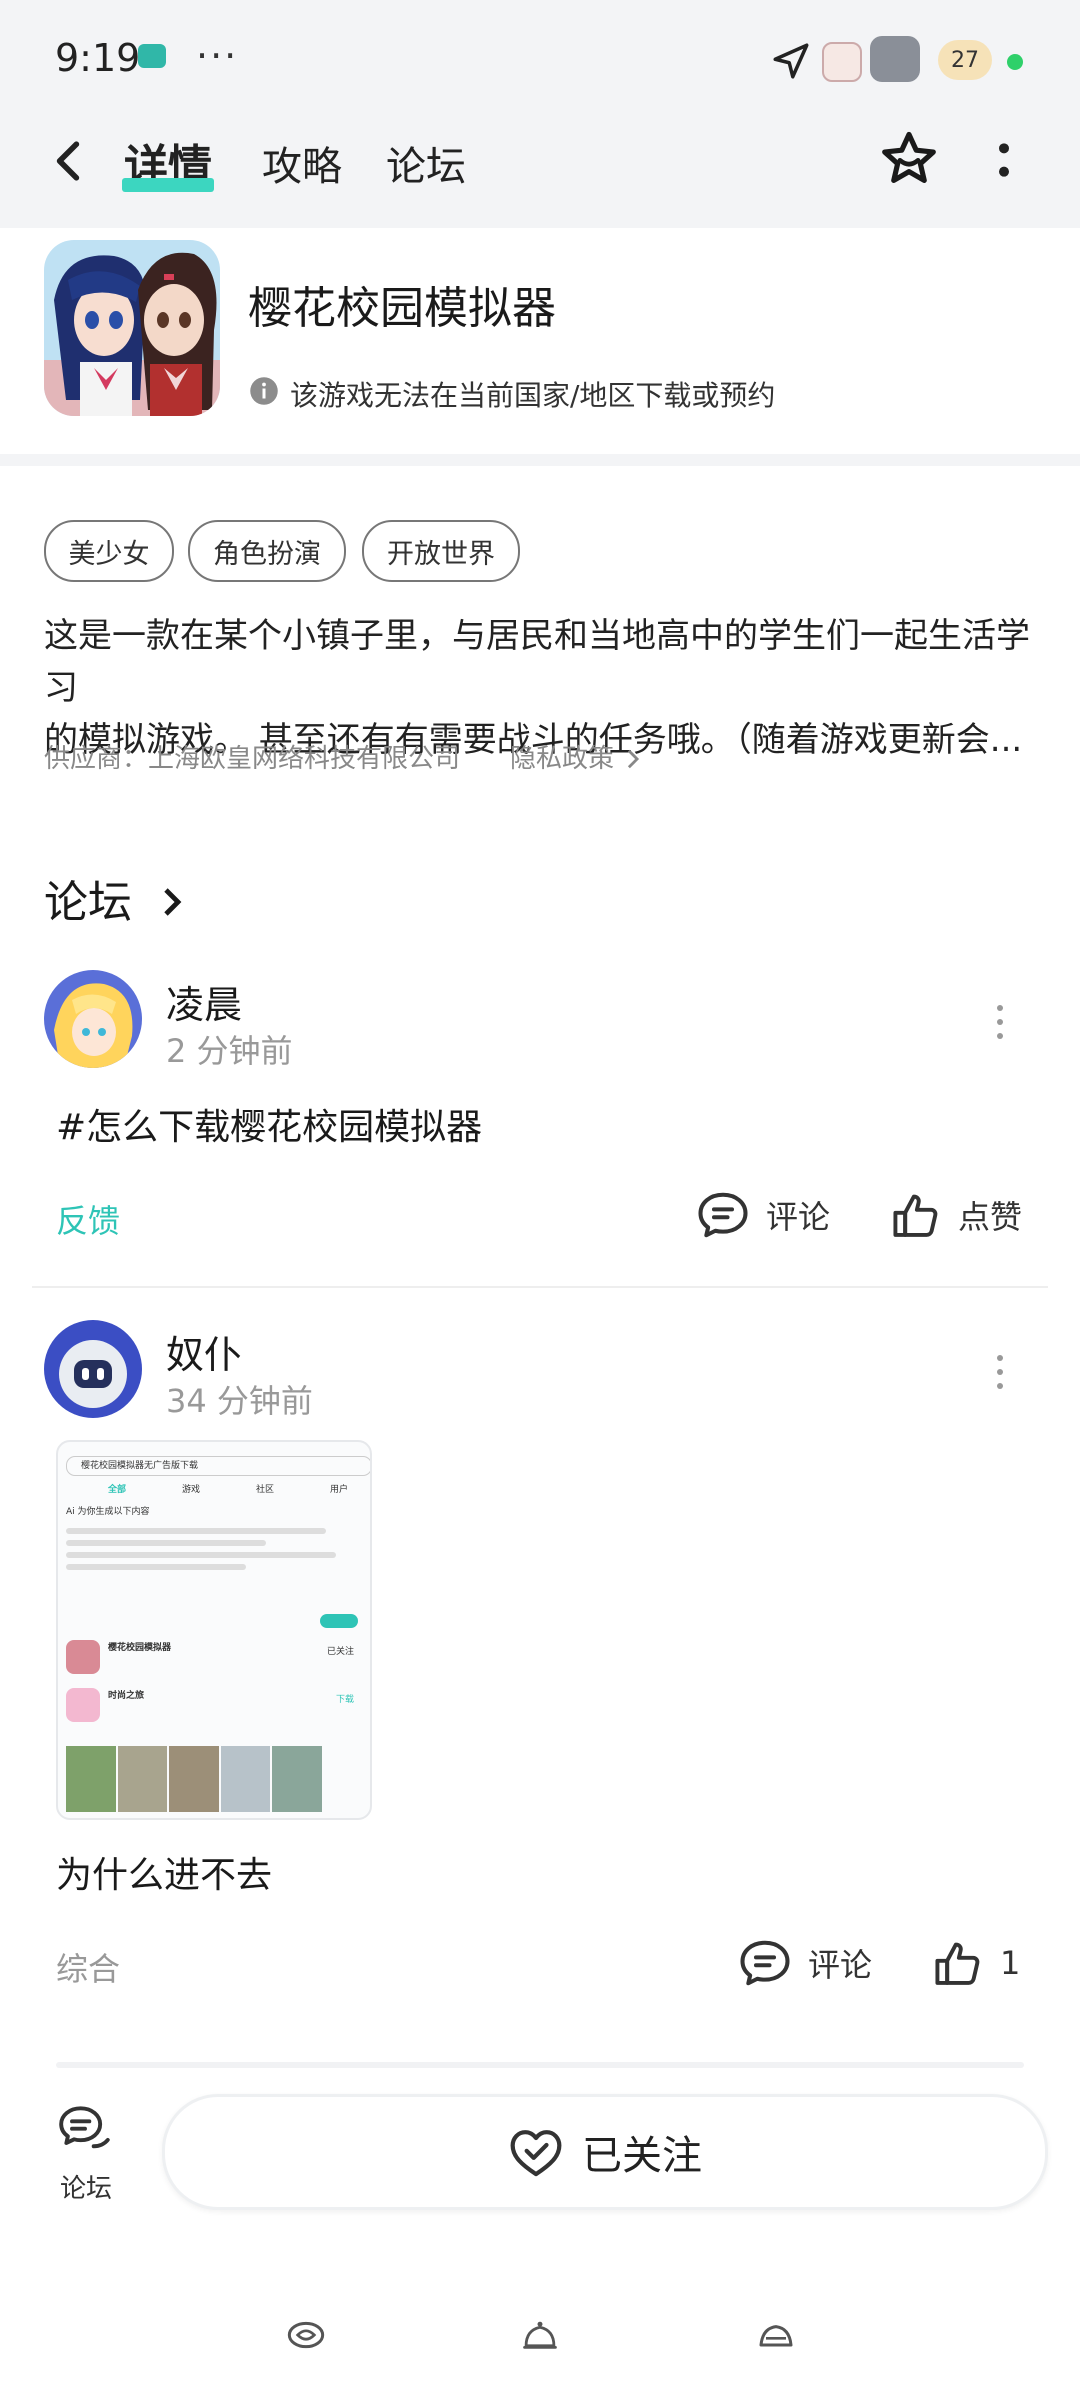 The image size is (1080, 2400). What do you see at coordinates (264, 391) in the screenshot?
I see `info-icon` at bounding box center [264, 391].